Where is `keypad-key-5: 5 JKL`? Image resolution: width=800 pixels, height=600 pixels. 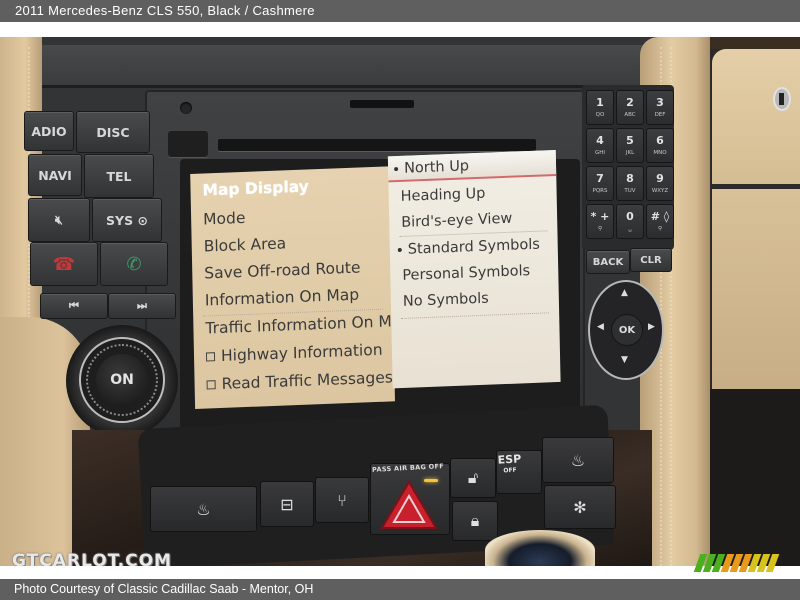 keypad-key-5: 5 JKL is located at coordinates (630, 145).